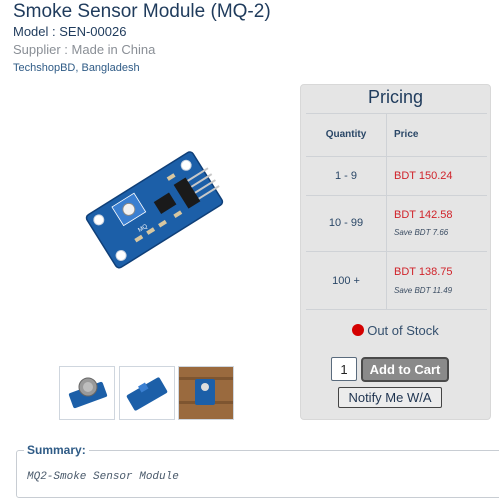 This screenshot has height=499, width=499. Describe the element at coordinates (346, 134) in the screenshot. I see `pricing-header-quantity: Quantity` at that location.